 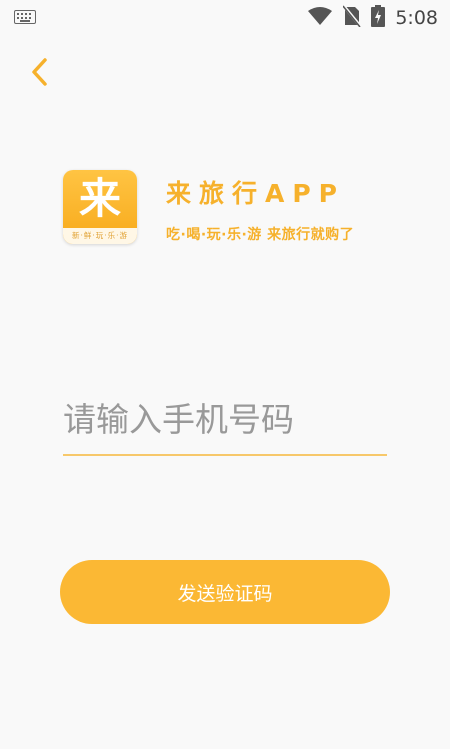 I want to click on battery-charging-icon, so click(x=378, y=18).